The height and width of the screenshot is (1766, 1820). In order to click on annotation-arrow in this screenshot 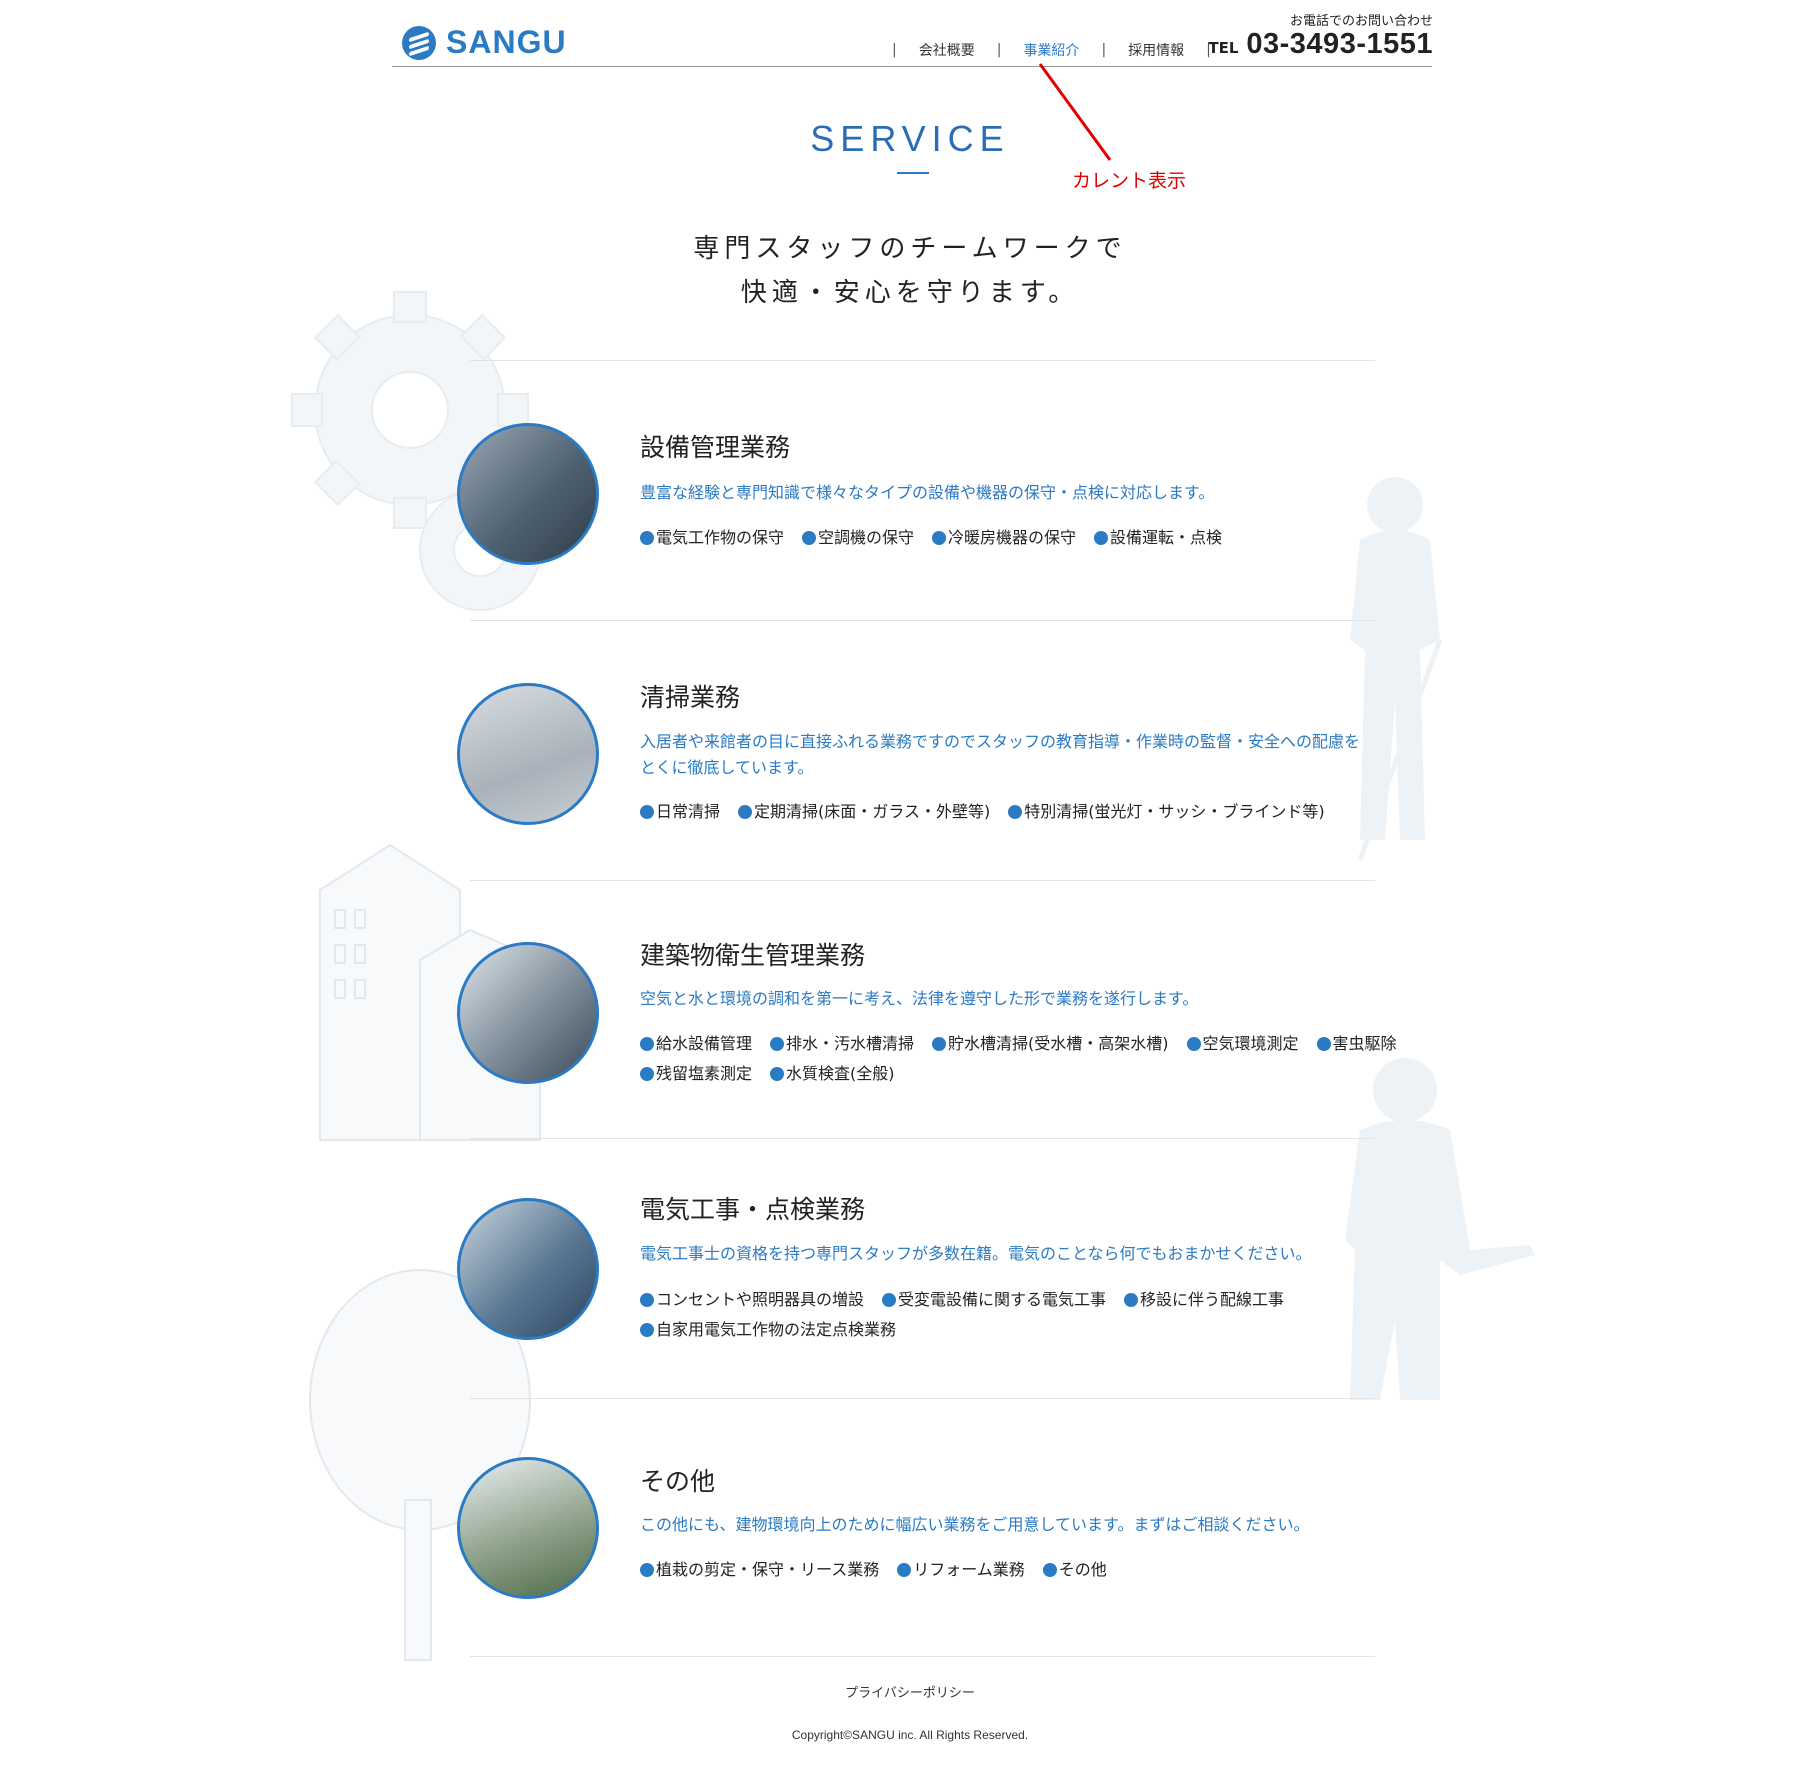, I will do `click(1075, 112)`.